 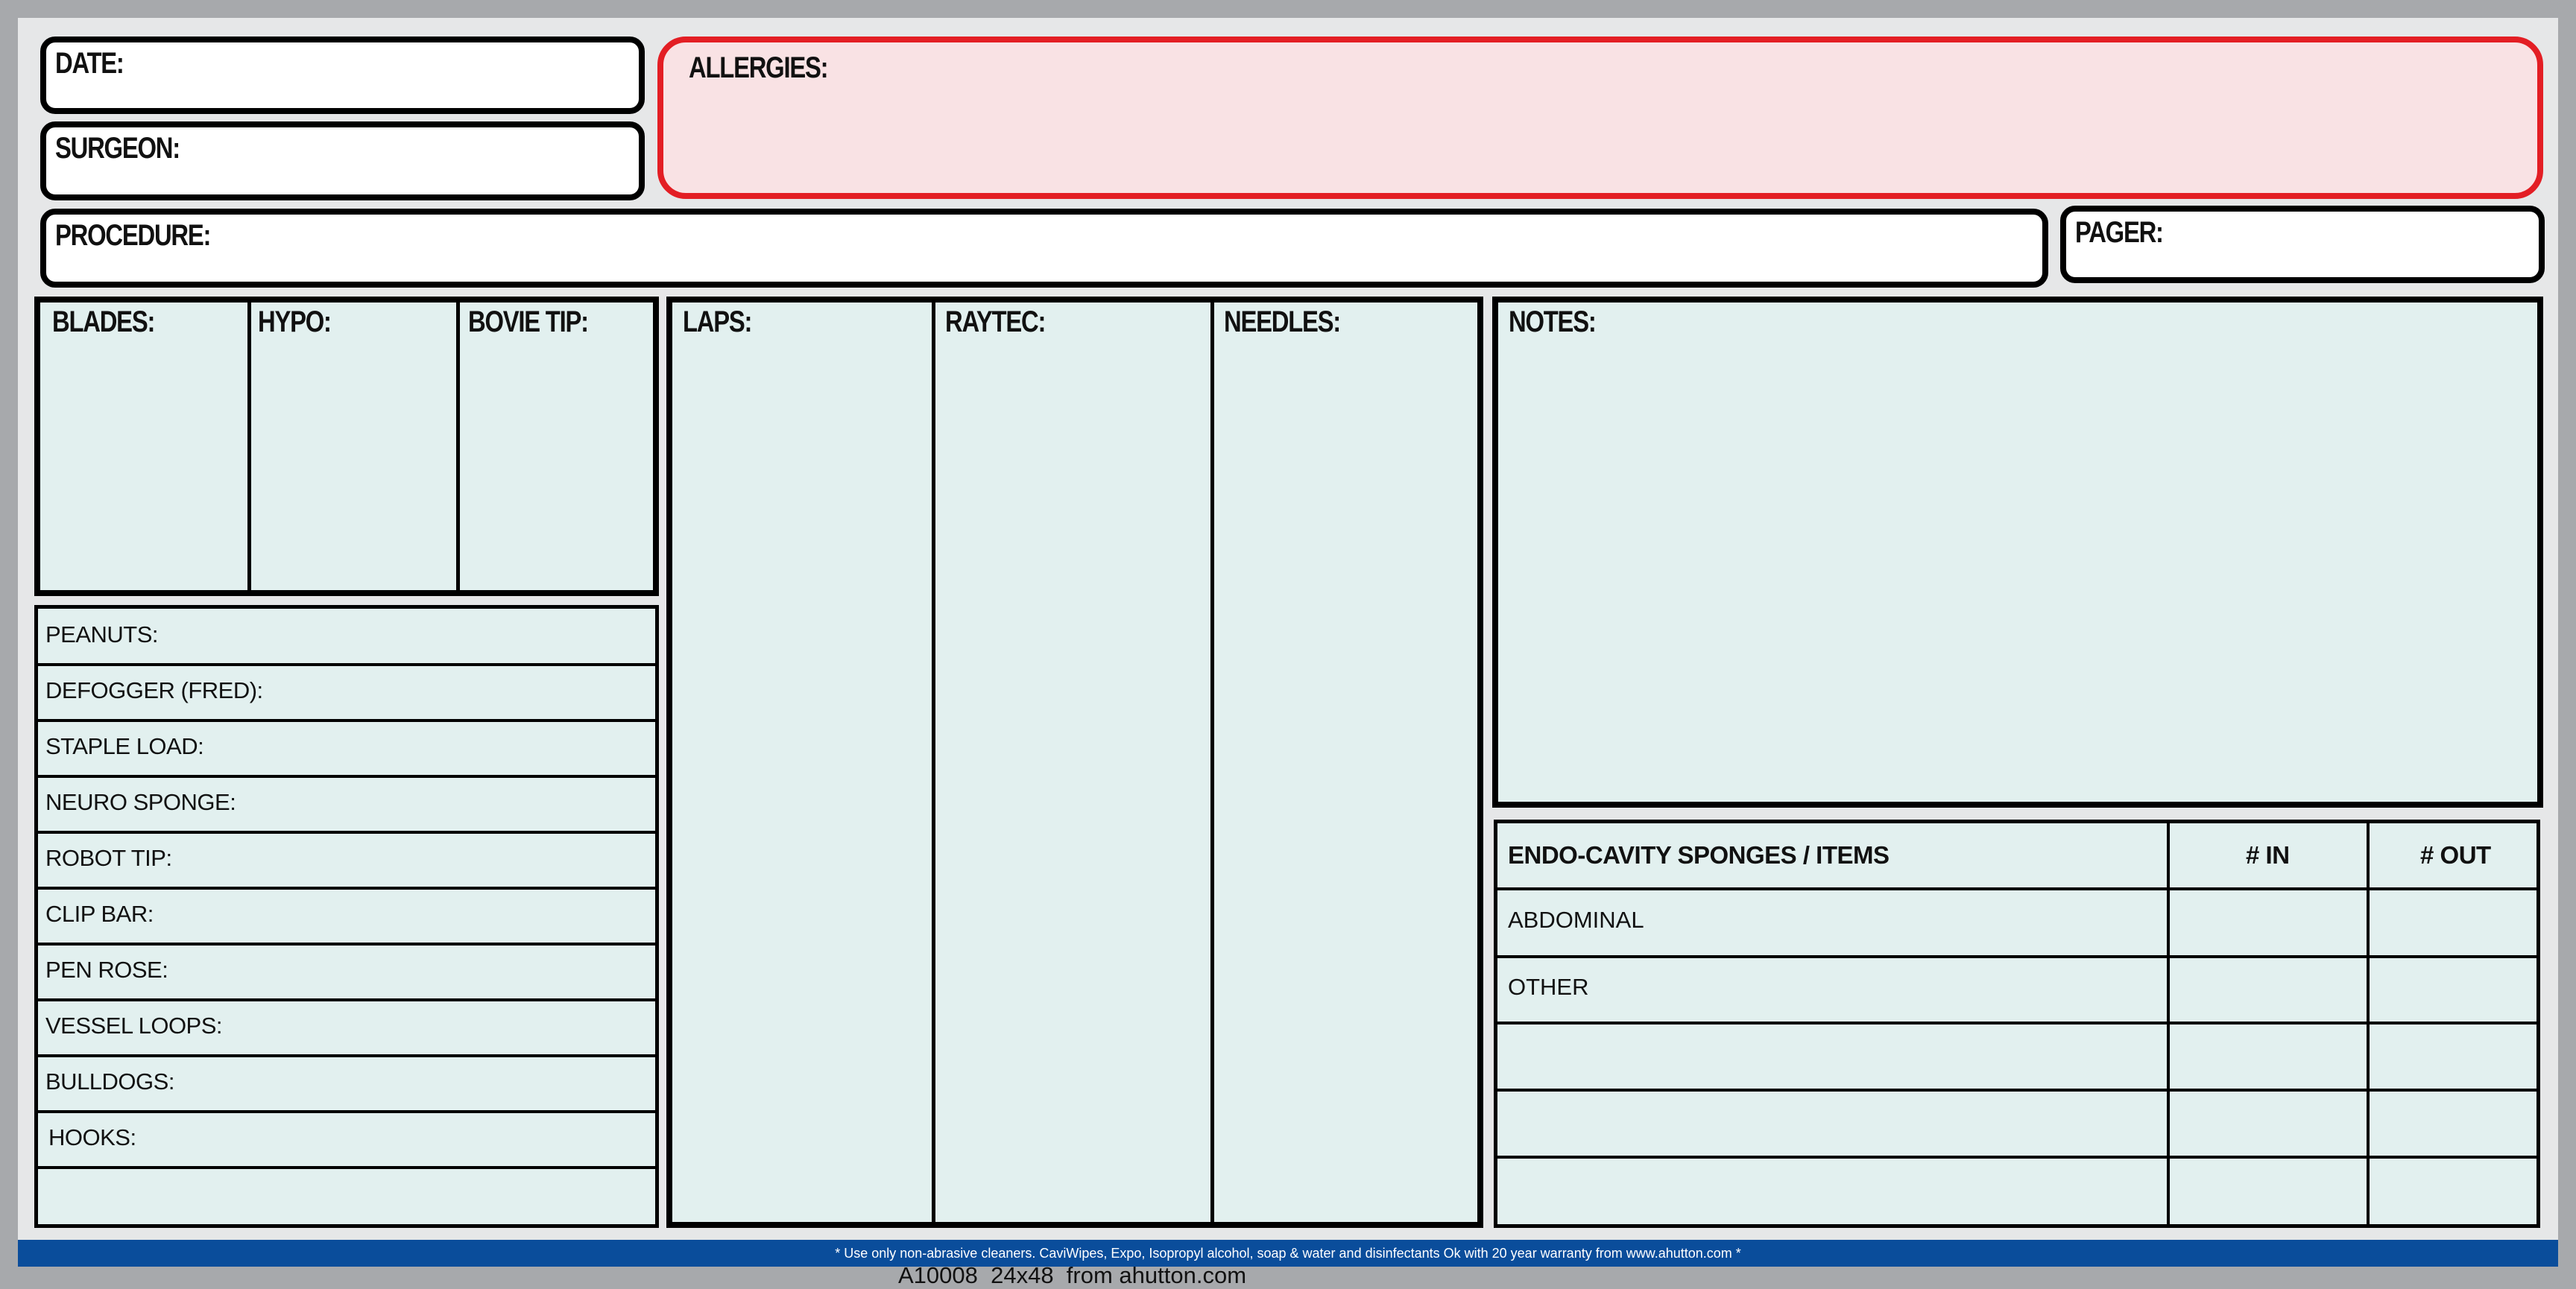 What do you see at coordinates (346, 446) in the screenshot?
I see `blades-hypo-bovie-panel: BLADES: HYPO: BOVIE TIP:` at bounding box center [346, 446].